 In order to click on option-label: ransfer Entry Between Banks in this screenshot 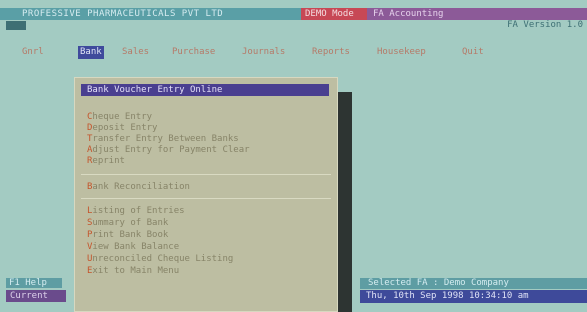, I will do `click(165, 139)`.